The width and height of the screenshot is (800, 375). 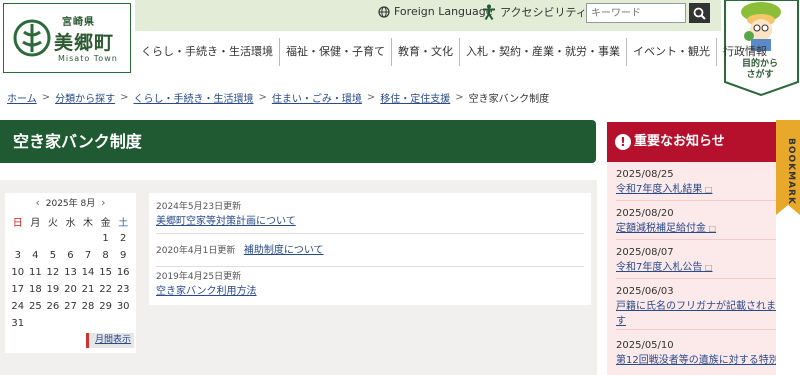 I want to click on search-icon, so click(x=699, y=13).